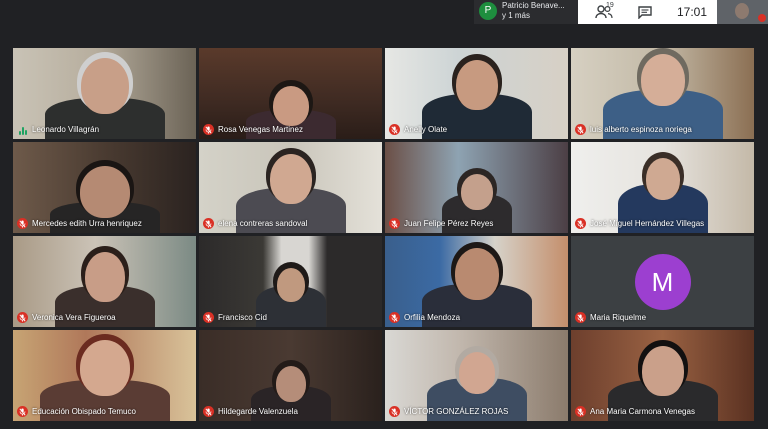  What do you see at coordinates (426, 129) in the screenshot?
I see `participant-name: Anelly Olate` at bounding box center [426, 129].